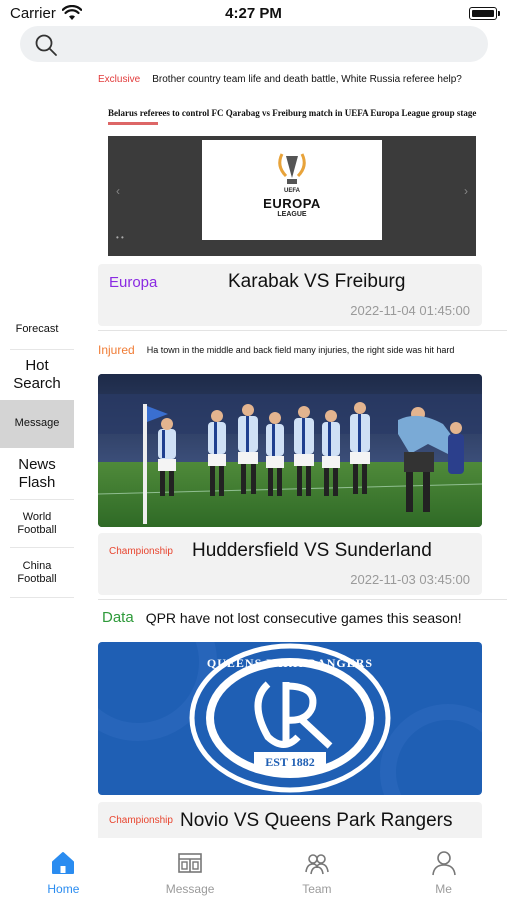  I want to click on tab-label: Me, so click(443, 889).